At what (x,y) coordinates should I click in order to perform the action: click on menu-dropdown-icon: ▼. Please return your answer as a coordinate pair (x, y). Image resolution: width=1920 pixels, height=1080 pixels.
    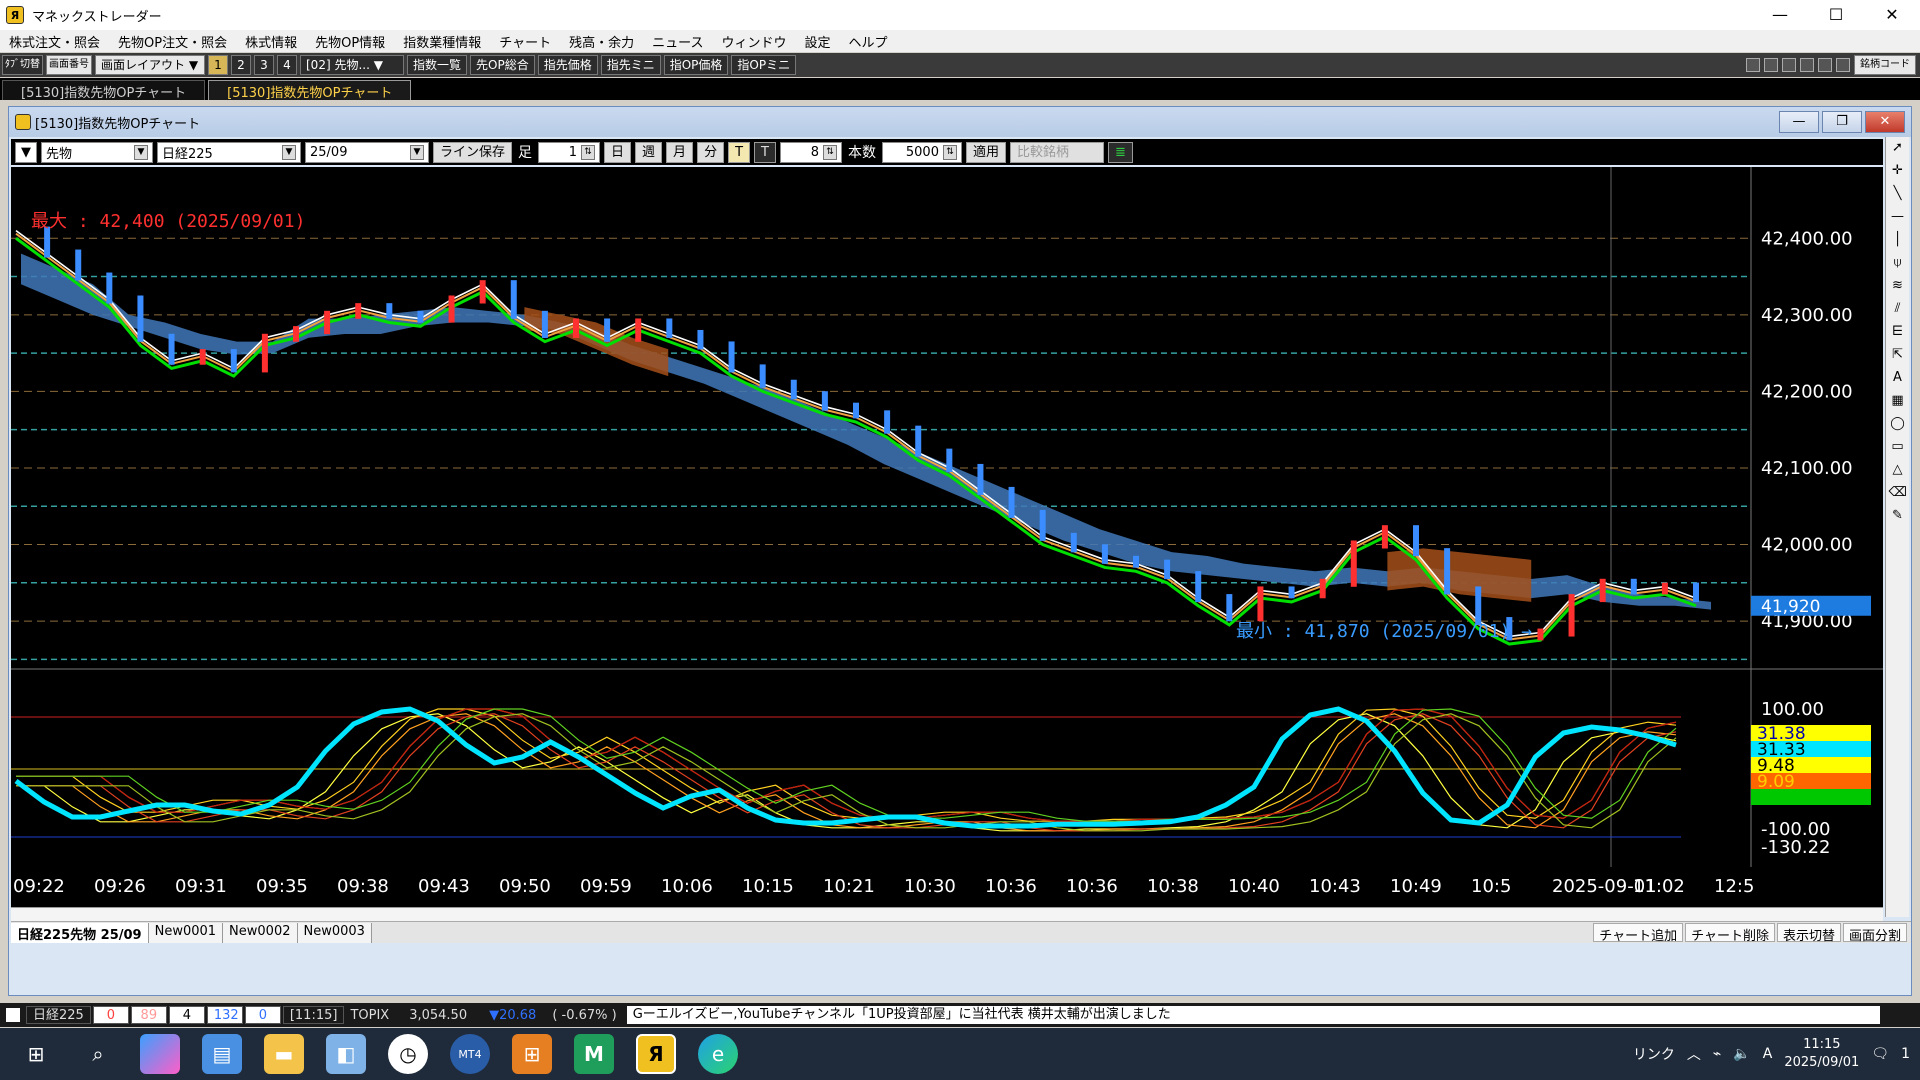
    Looking at the image, I should click on (26, 152).